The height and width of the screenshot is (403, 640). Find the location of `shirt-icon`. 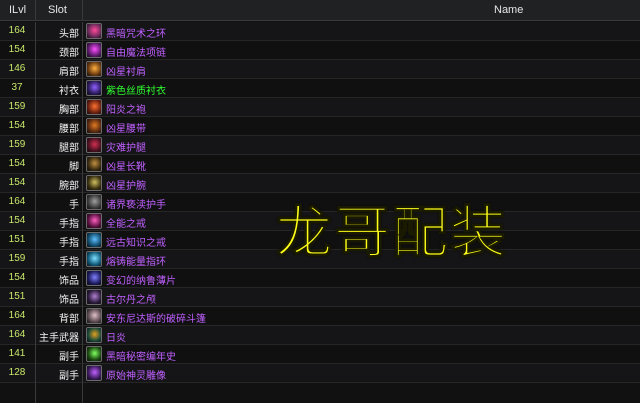

shirt-icon is located at coordinates (94, 88).